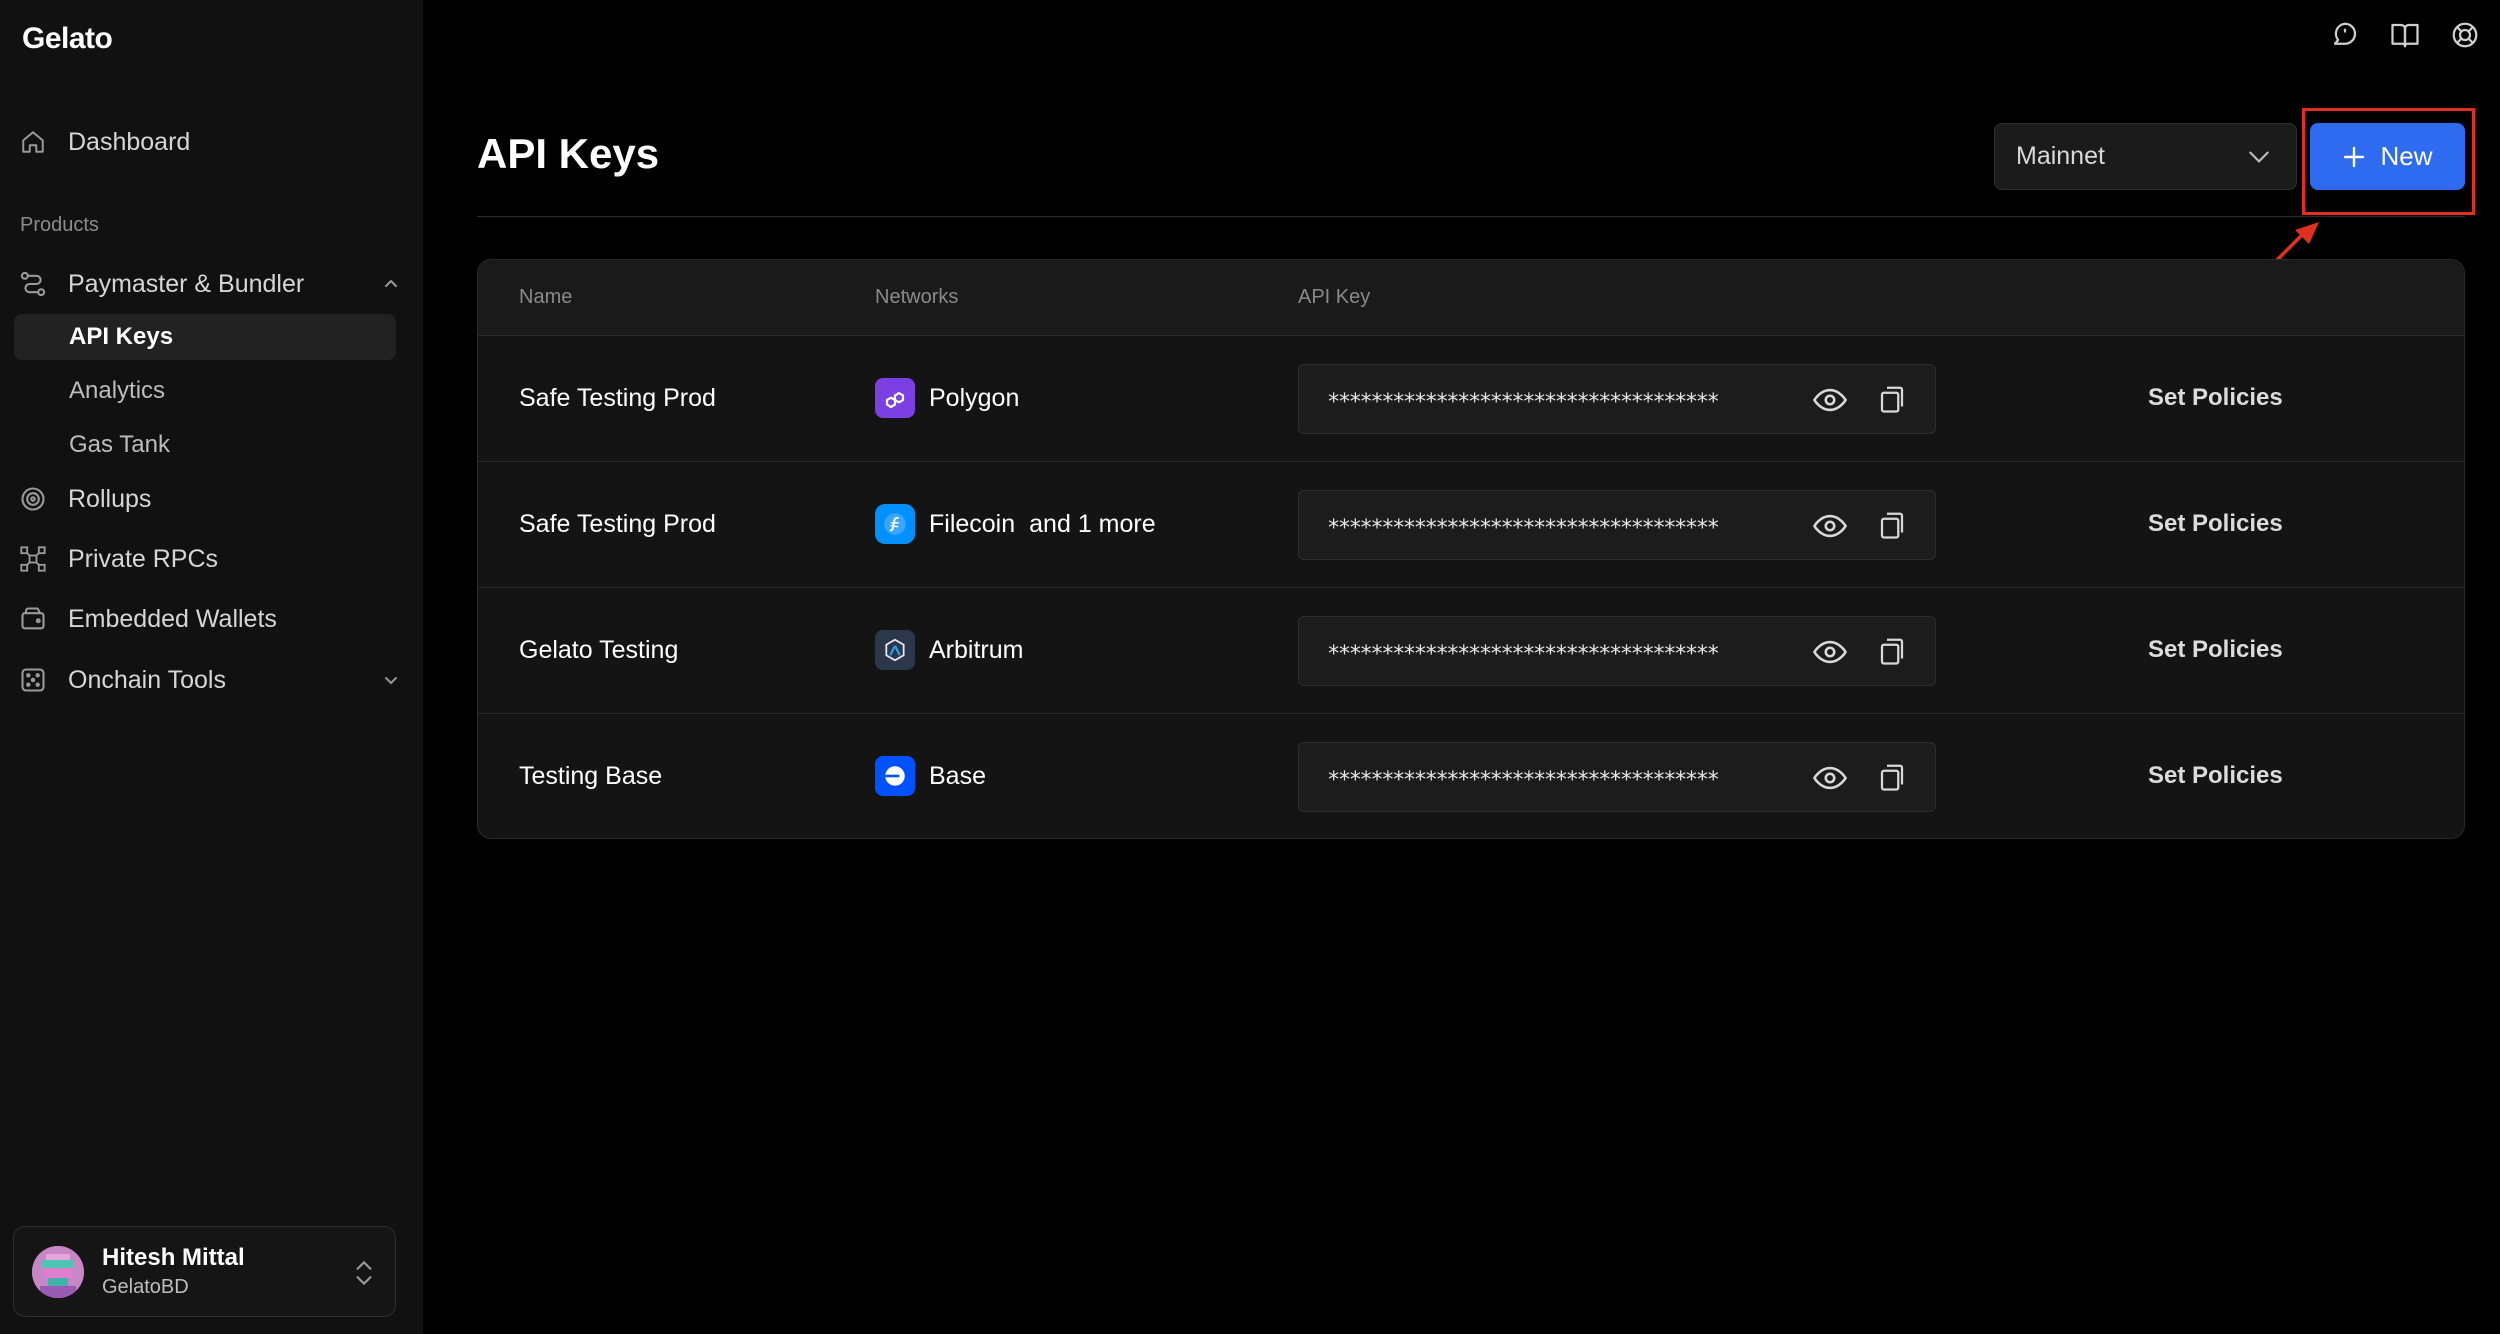 The width and height of the screenshot is (2500, 1334). What do you see at coordinates (173, 1257) in the screenshot?
I see `user-name: Hitesh Mittal` at bounding box center [173, 1257].